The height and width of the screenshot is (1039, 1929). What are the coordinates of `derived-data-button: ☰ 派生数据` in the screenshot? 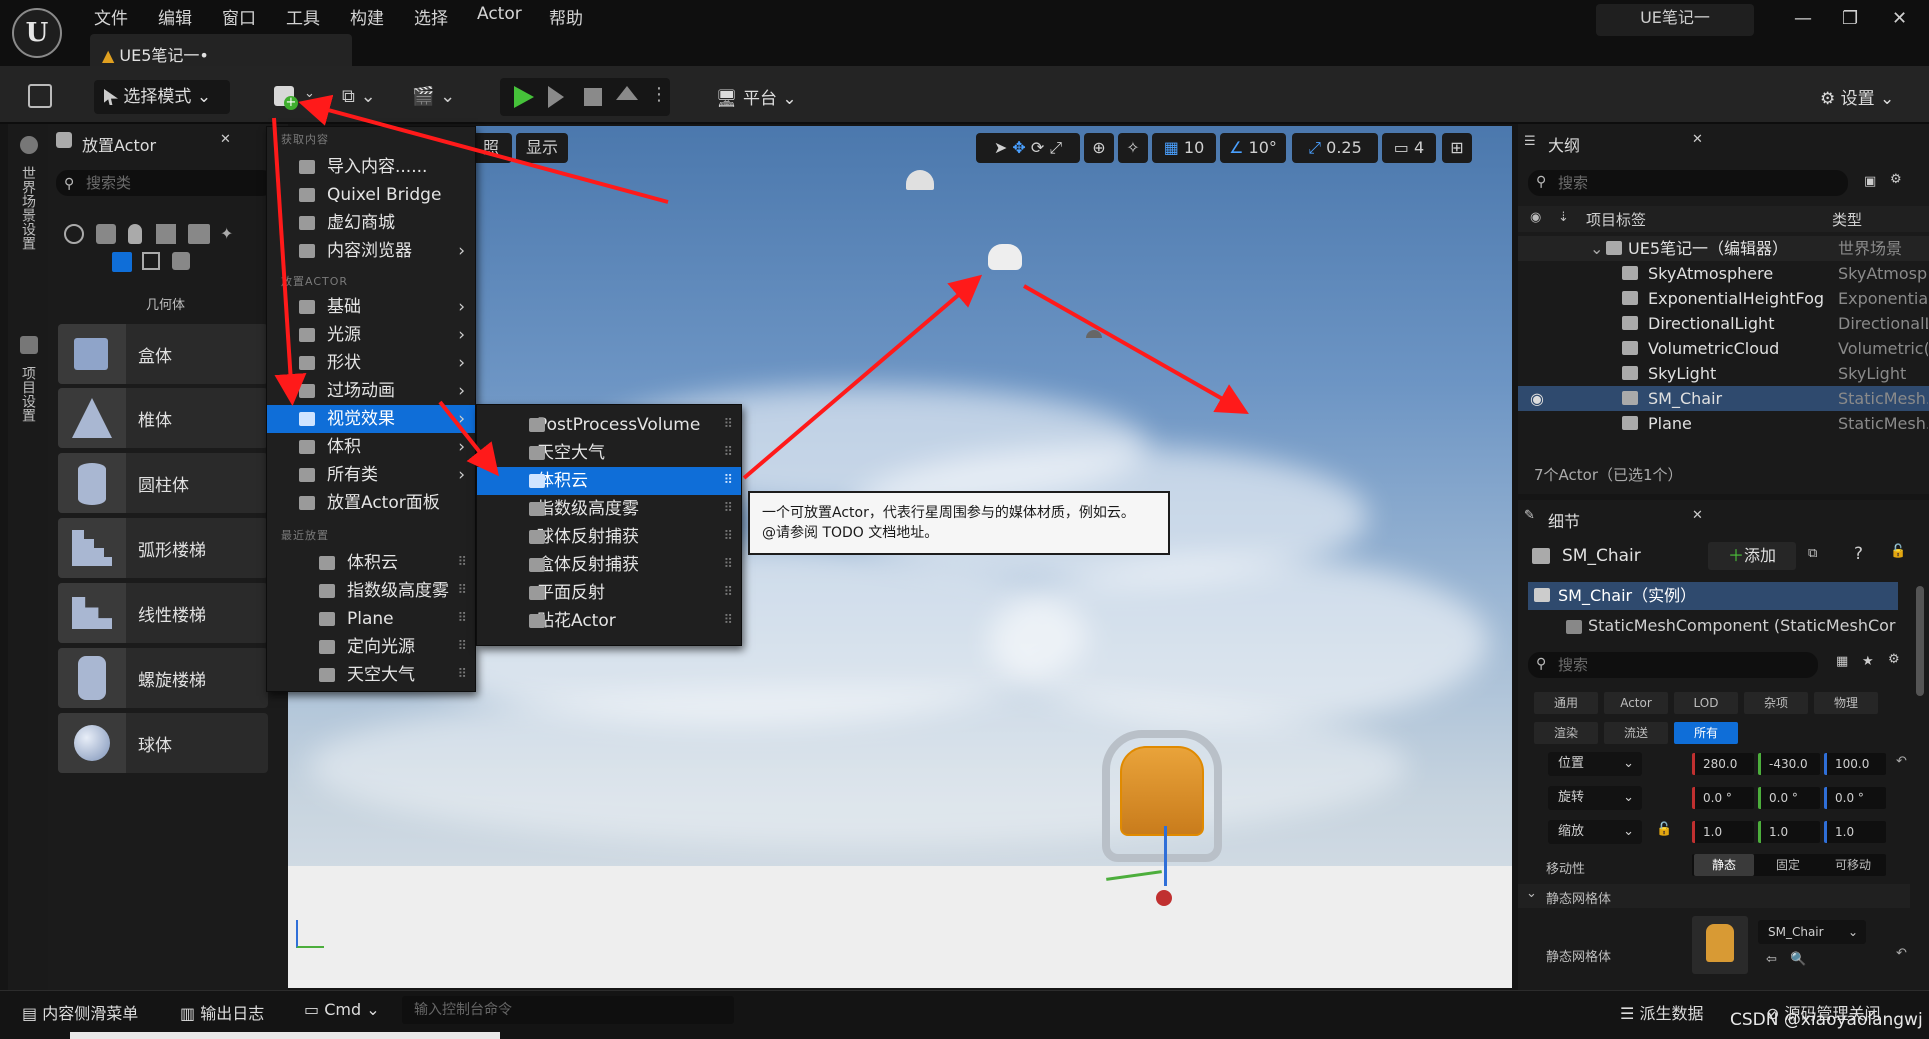 It's located at (1661, 1012).